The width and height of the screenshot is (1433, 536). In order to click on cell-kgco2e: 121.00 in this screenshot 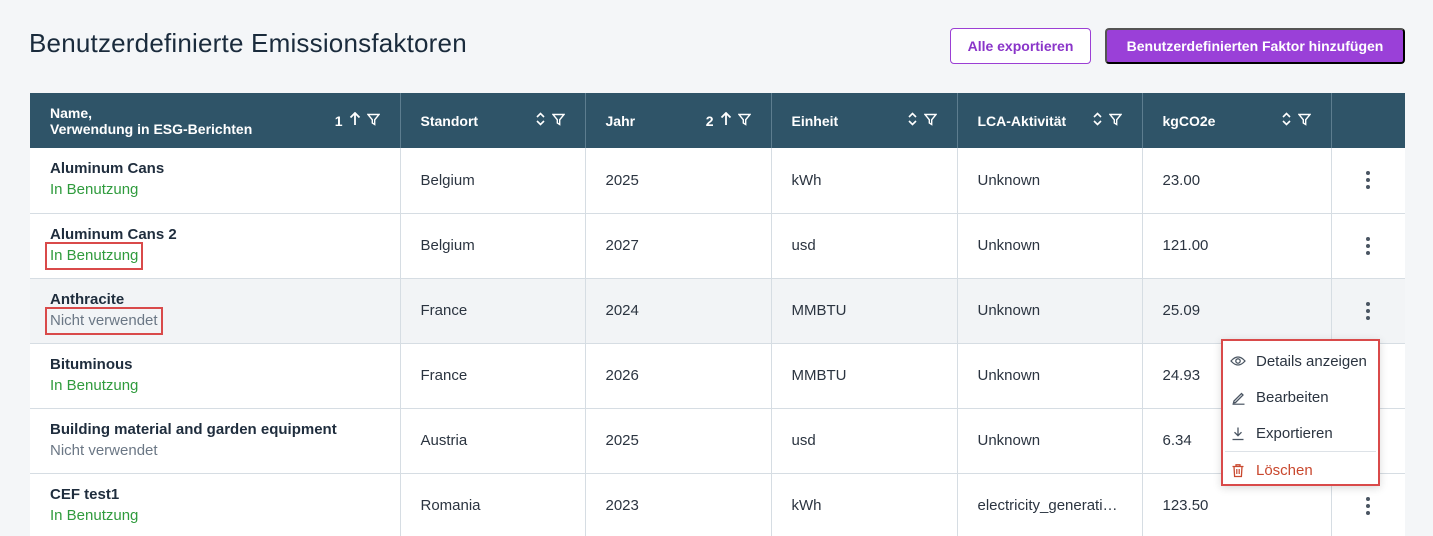, I will do `click(1237, 246)`.